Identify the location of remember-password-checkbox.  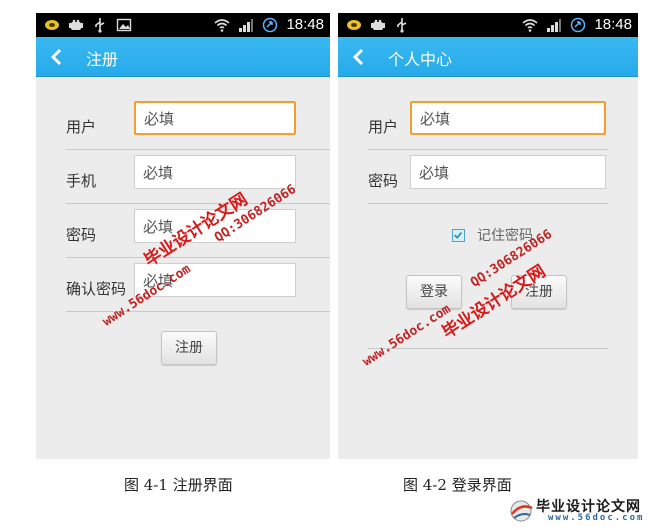
(458, 235).